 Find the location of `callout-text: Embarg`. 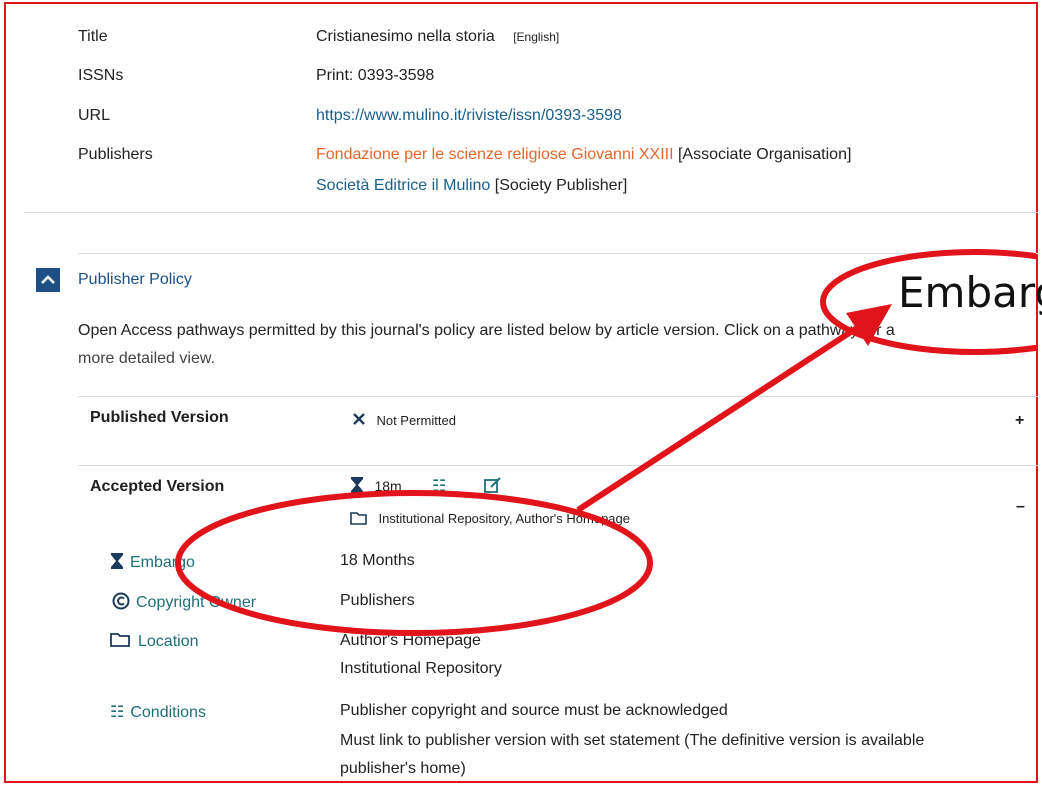

callout-text: Embarg is located at coordinates (970, 292).